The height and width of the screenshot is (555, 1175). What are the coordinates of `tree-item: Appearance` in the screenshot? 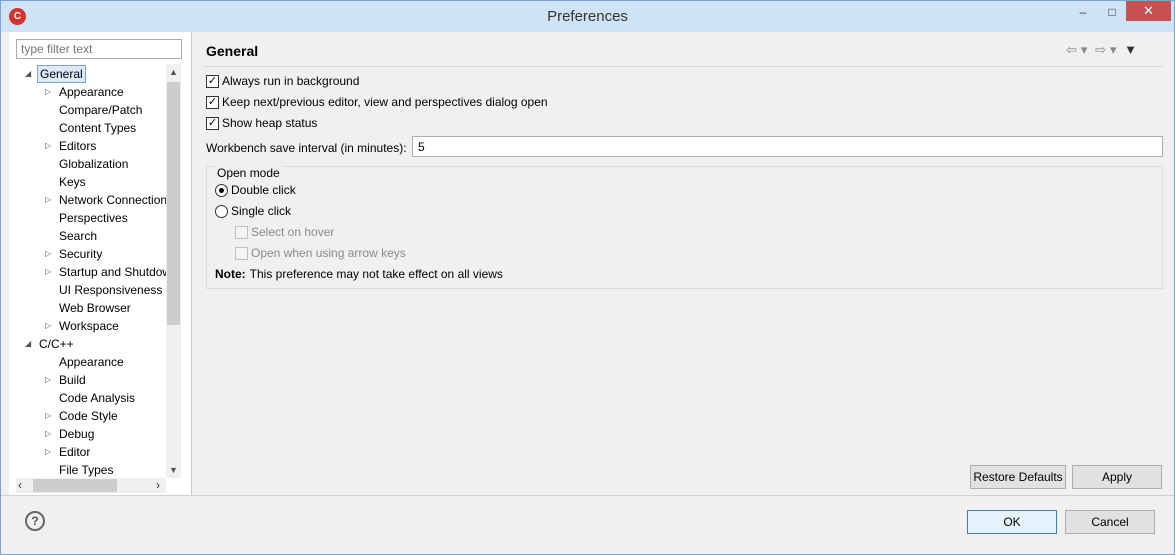 It's located at (87, 362).